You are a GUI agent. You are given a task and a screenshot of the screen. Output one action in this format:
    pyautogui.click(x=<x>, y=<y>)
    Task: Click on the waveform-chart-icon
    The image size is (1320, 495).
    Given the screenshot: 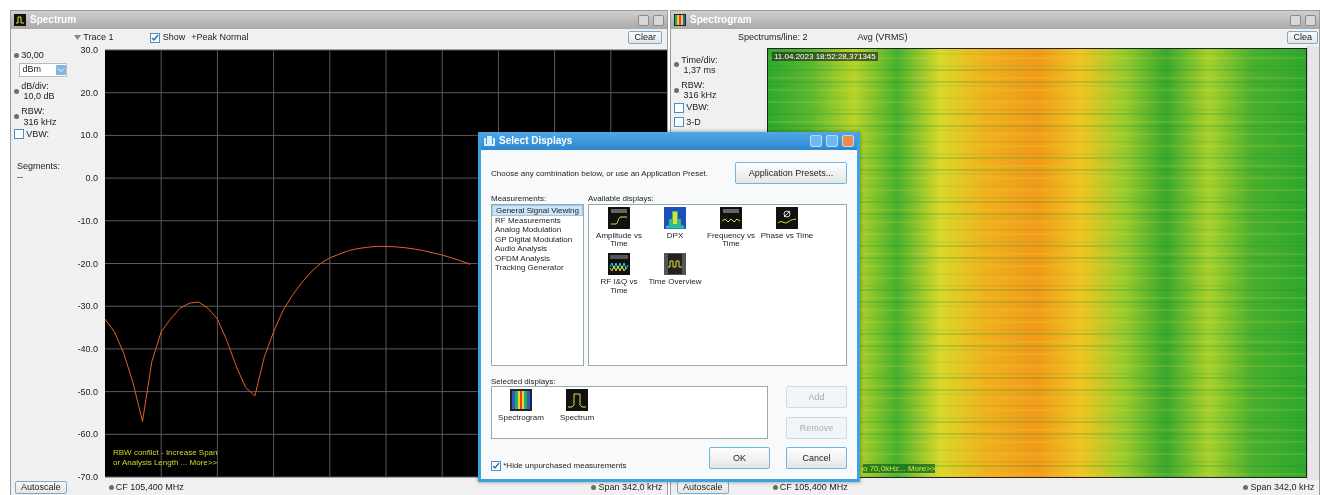 What is the action you would take?
    pyautogui.click(x=619, y=264)
    